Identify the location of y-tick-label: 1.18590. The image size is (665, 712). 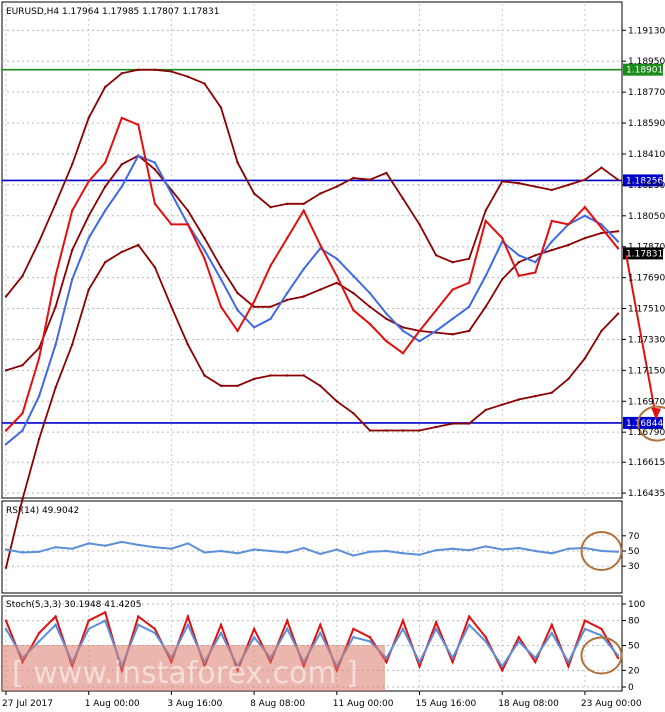
(646, 124).